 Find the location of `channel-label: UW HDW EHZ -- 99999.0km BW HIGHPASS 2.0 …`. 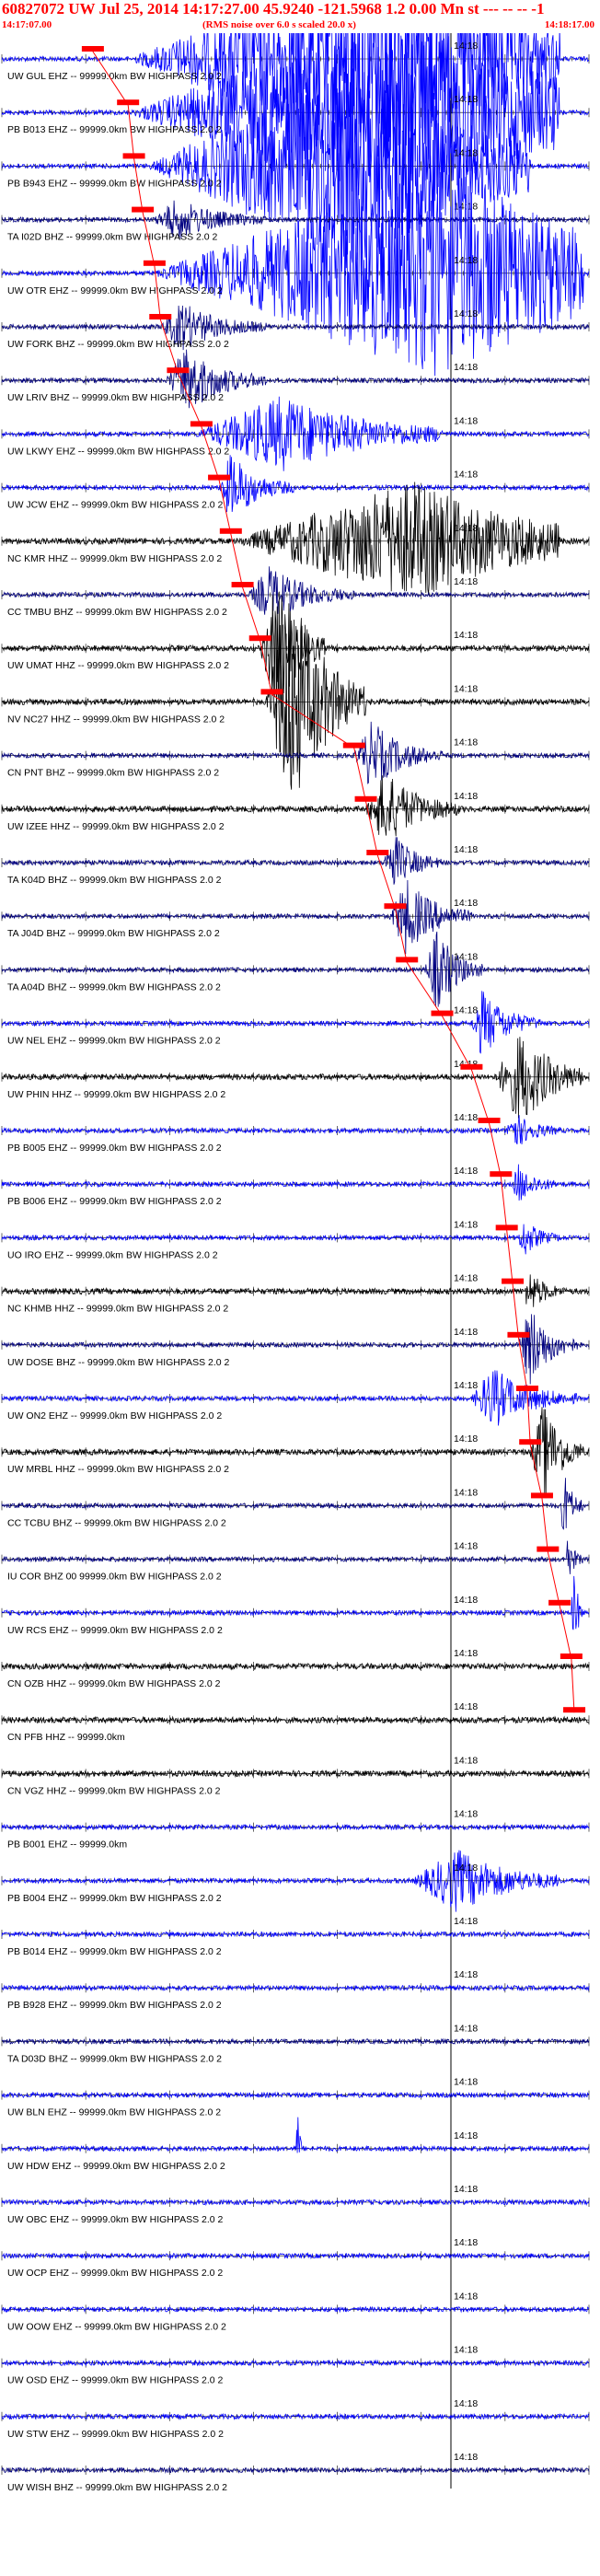

channel-label: UW HDW EHZ -- 99999.0km BW HIGHPASS 2.0 … is located at coordinates (116, 2166).